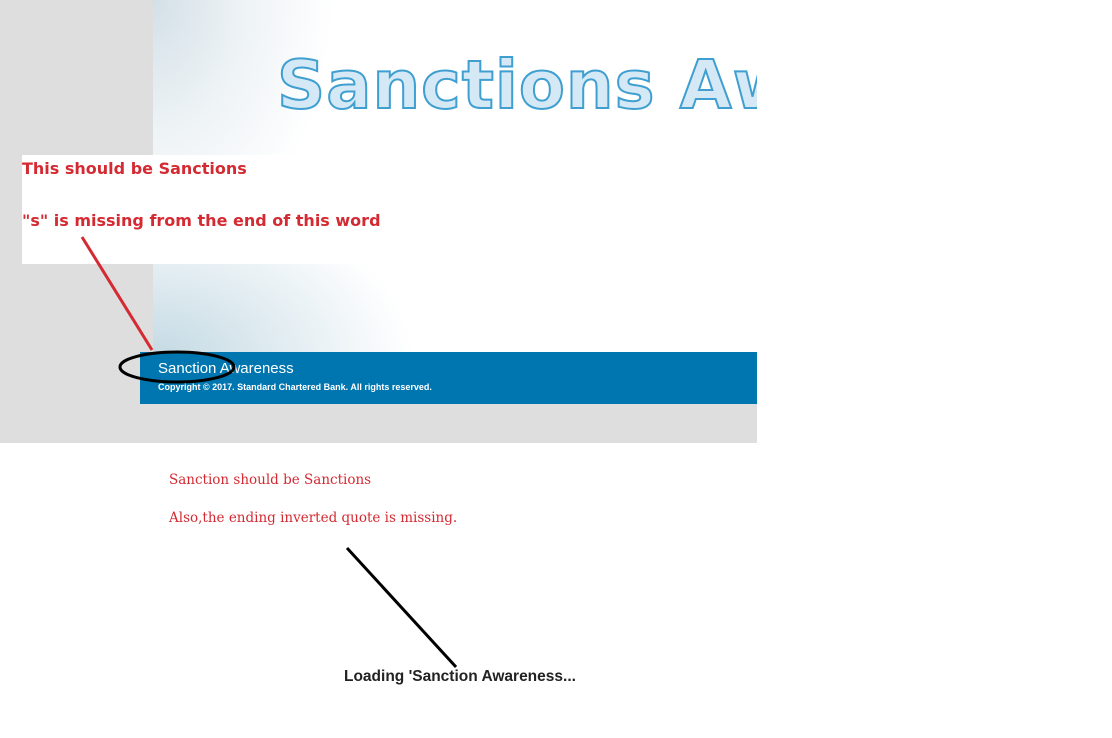 The width and height of the screenshot is (1112, 738). What do you see at coordinates (401, 607) in the screenshot?
I see `annotation-arrow-black` at bounding box center [401, 607].